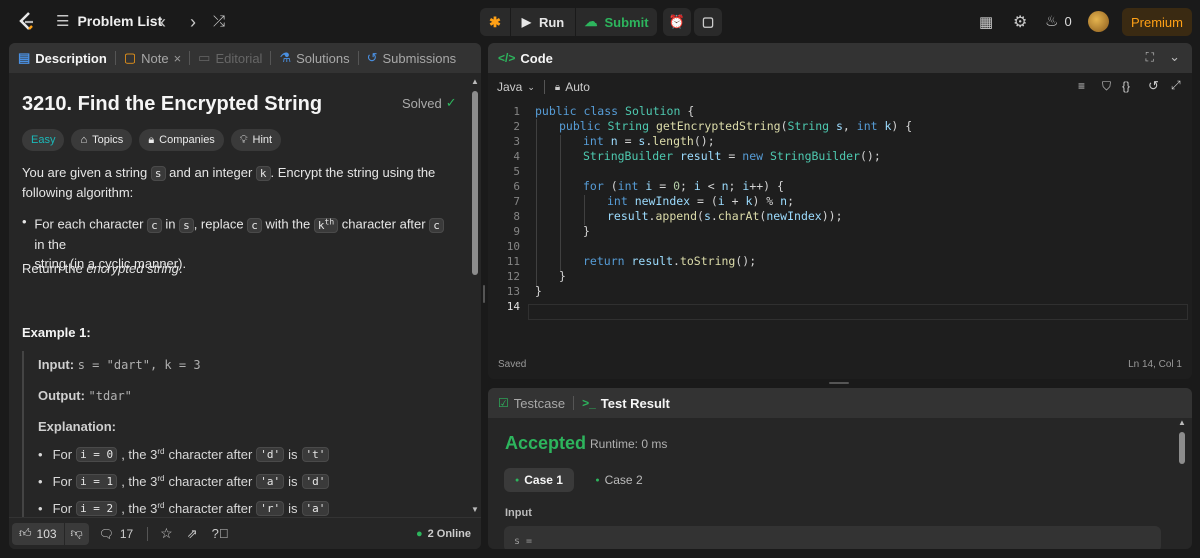 The image size is (1200, 558). Describe the element at coordinates (589, 403) in the screenshot. I see `terminal-icon: >_` at that location.